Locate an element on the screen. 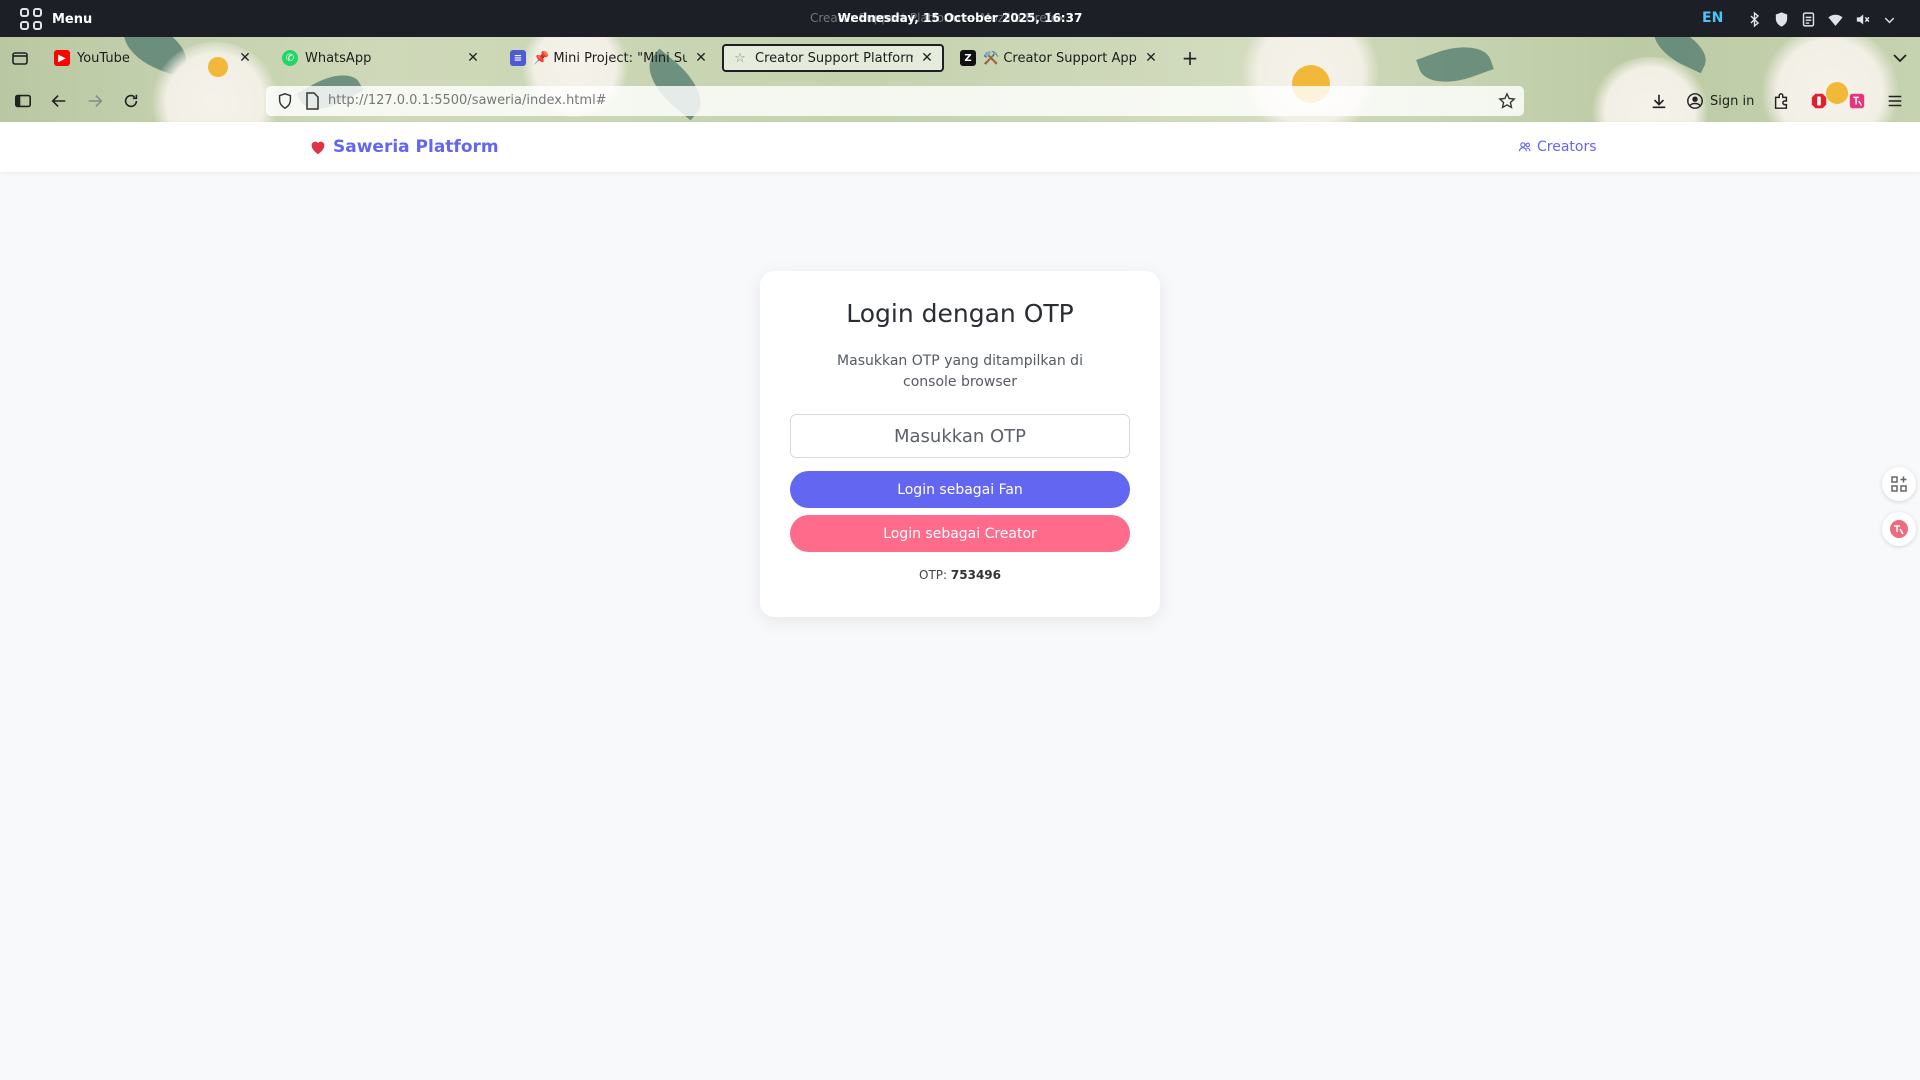  tab-creator-support-app: Z ⚒️ Creator Support App | Z.ai ✕ is located at coordinates (1059, 58).